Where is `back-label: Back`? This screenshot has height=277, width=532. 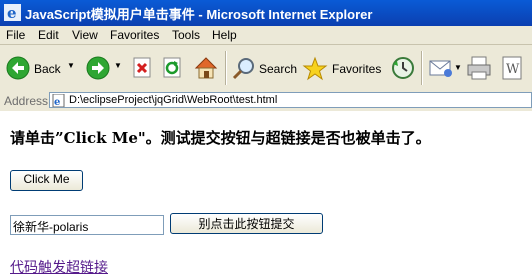 back-label: Back is located at coordinates (47, 69).